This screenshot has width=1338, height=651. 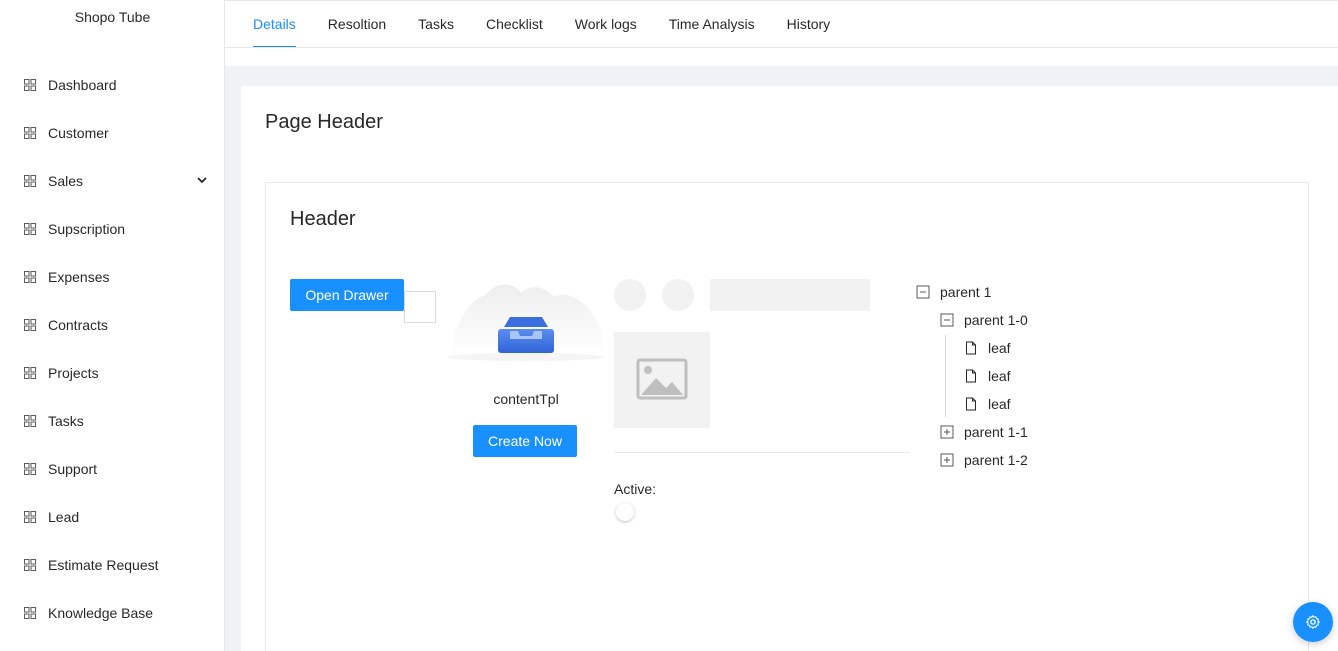 I want to click on sidebar-item-label: Contracts, so click(x=78, y=325).